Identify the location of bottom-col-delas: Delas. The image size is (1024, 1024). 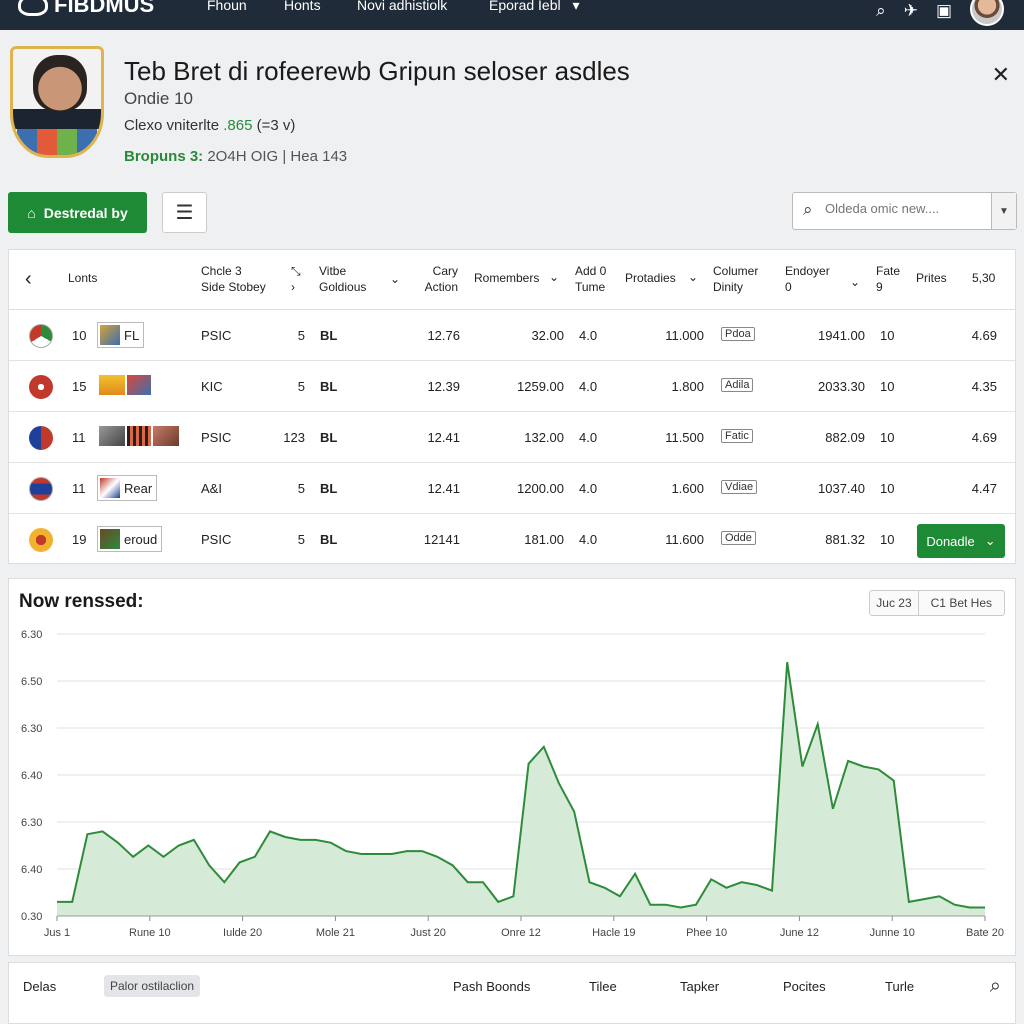
(39, 986).